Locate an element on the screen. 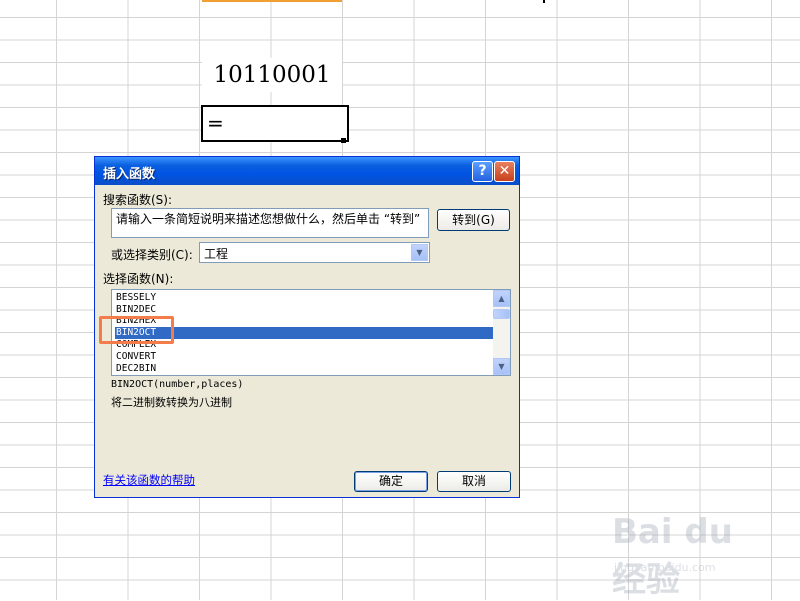 This screenshot has width=800, height=601. grid-mark is located at coordinates (544, 1).